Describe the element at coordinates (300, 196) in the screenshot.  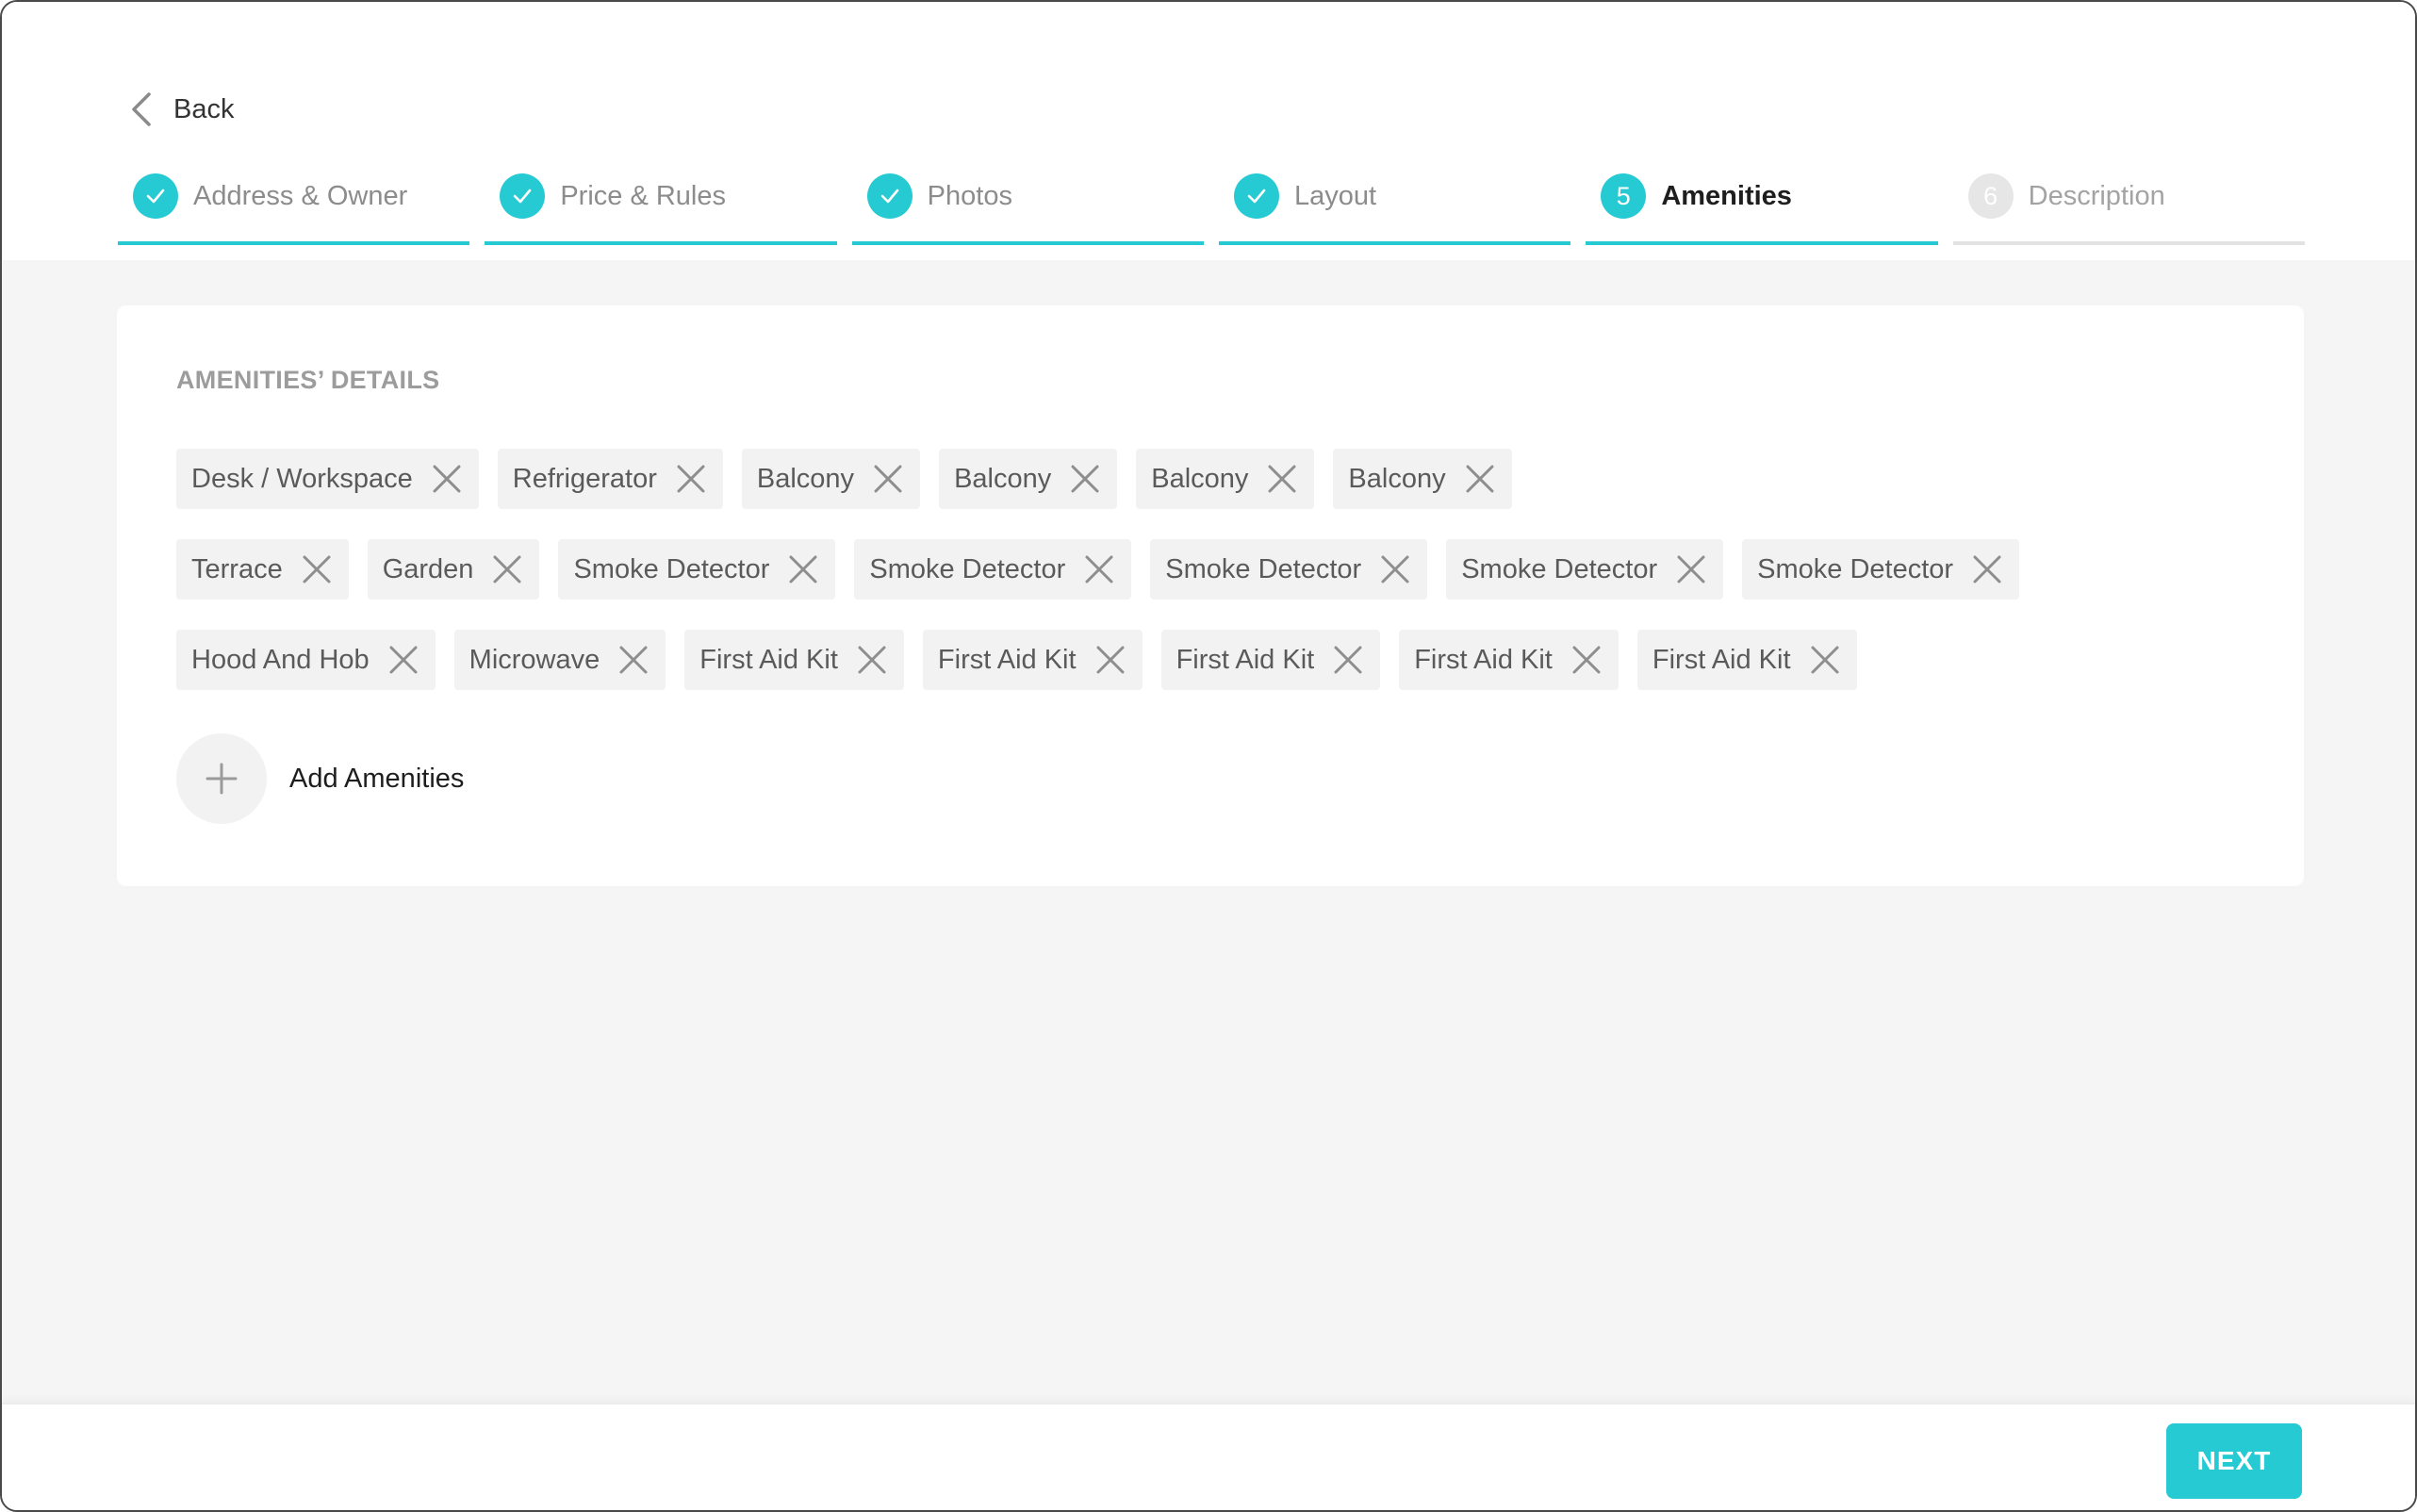
I see `step-label: Address & Owner` at that location.